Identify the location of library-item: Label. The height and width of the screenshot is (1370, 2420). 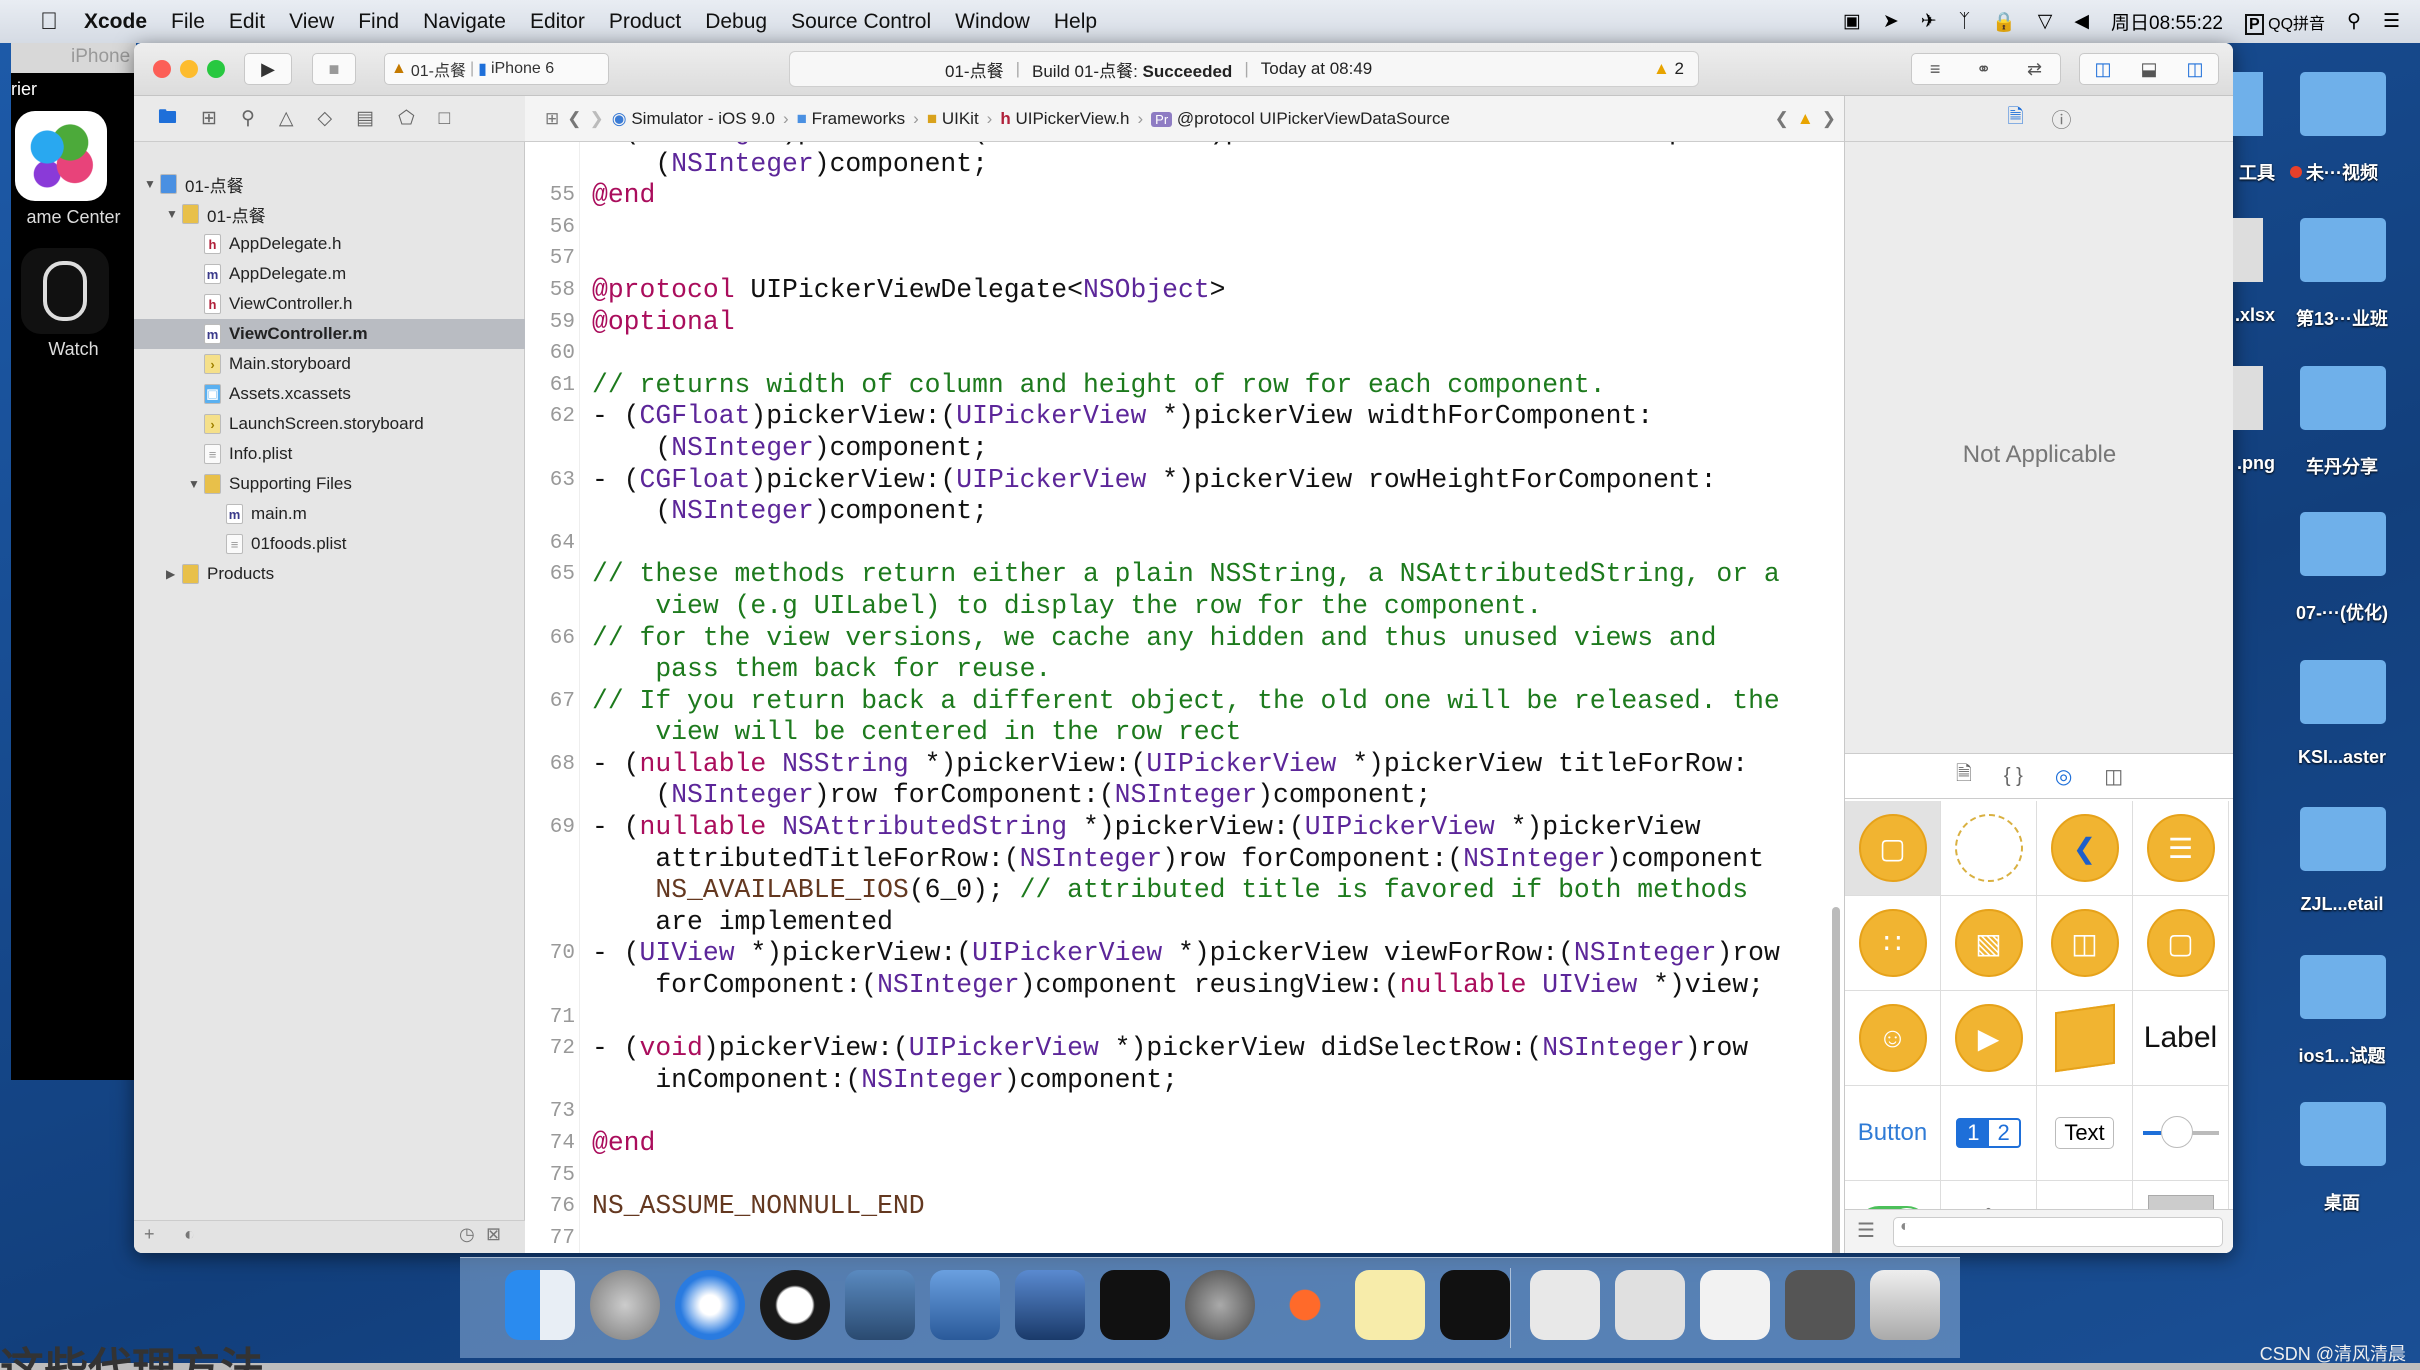
(2181, 1038).